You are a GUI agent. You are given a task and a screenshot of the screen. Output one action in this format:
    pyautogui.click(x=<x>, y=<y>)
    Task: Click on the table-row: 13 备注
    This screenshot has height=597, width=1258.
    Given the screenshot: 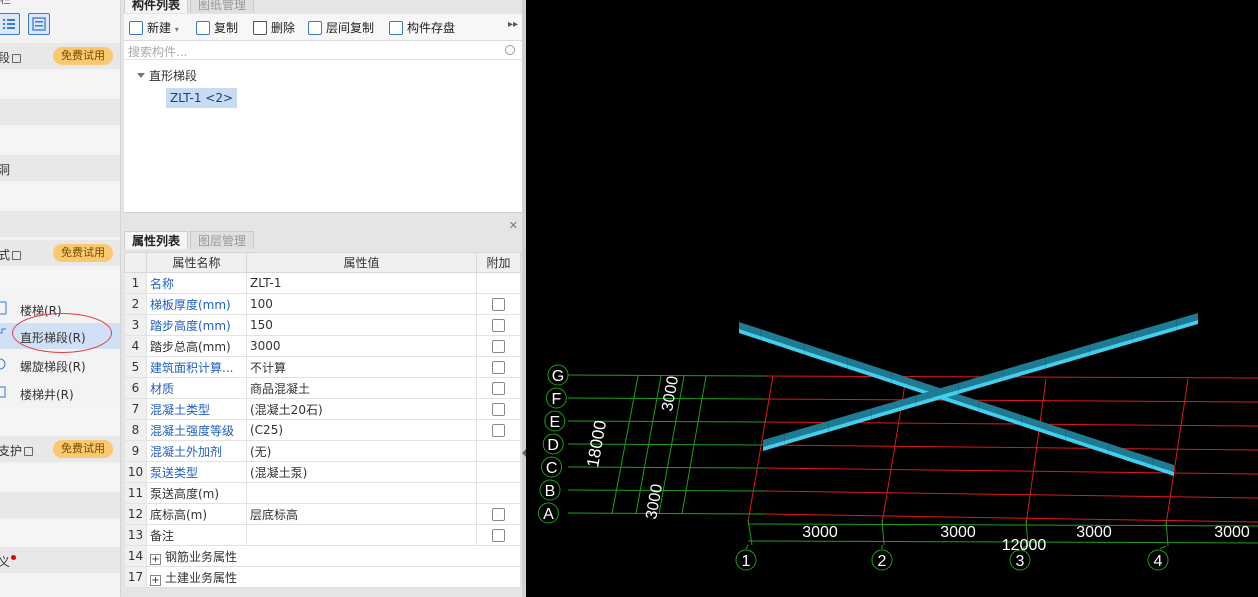 What is the action you would take?
    pyautogui.click(x=322, y=535)
    